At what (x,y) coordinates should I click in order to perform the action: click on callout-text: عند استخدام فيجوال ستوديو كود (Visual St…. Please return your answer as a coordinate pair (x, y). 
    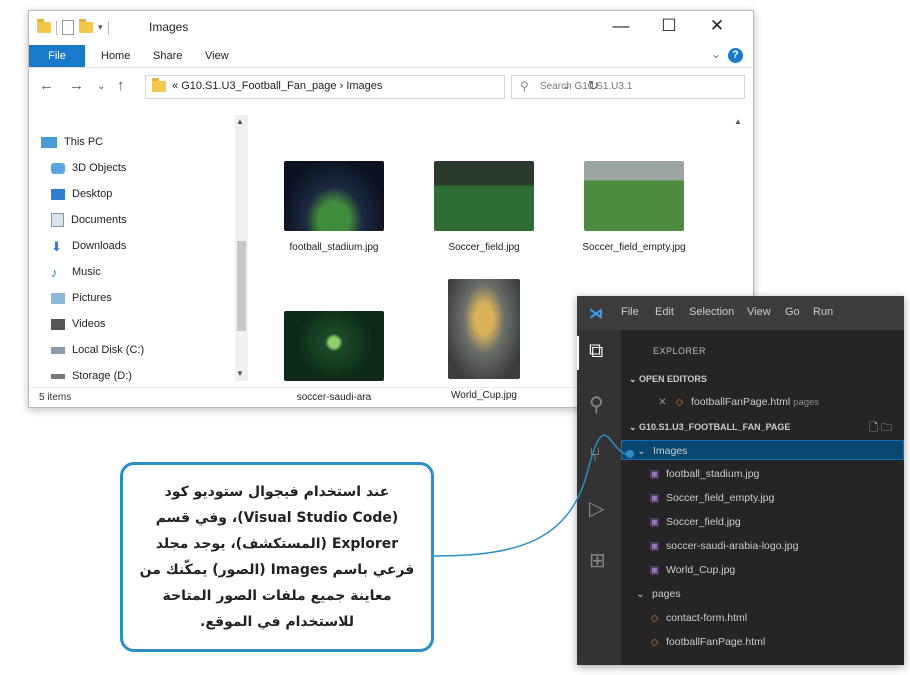
    Looking at the image, I should click on (277, 557).